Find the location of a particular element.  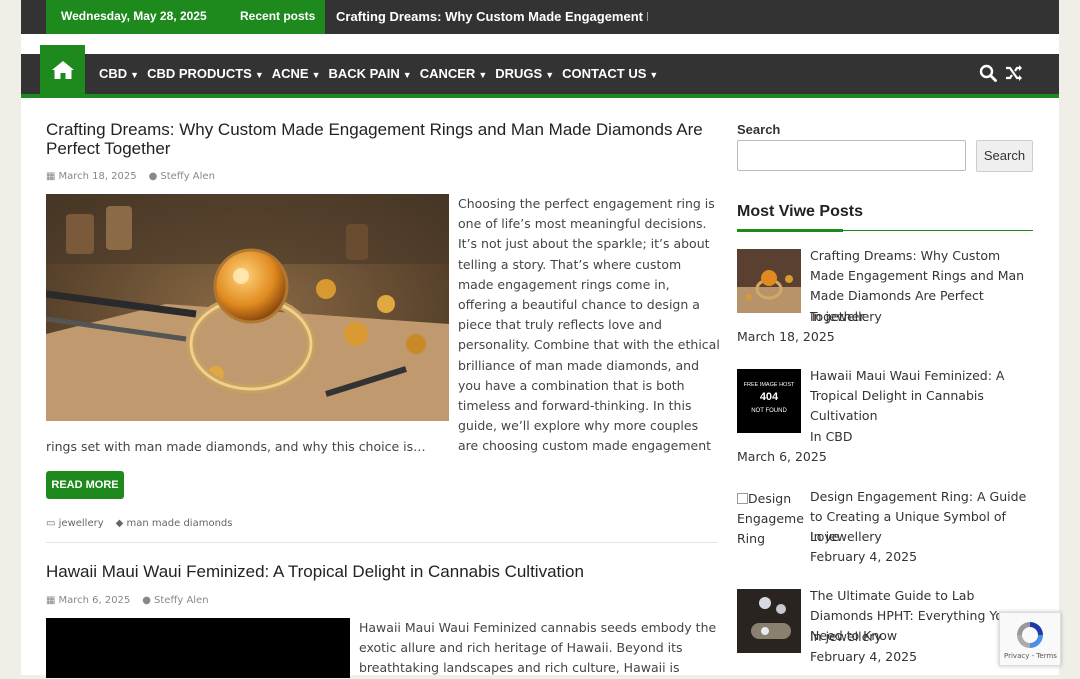

post-thumbnail-black is located at coordinates (198, 648).